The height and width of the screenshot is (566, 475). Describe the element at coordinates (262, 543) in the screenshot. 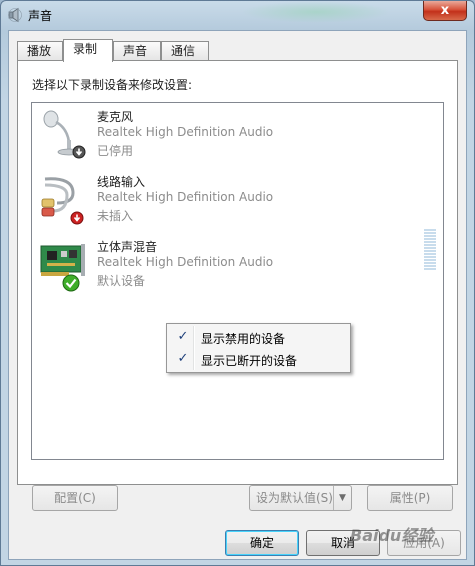

I see `ok-button: 确定` at that location.